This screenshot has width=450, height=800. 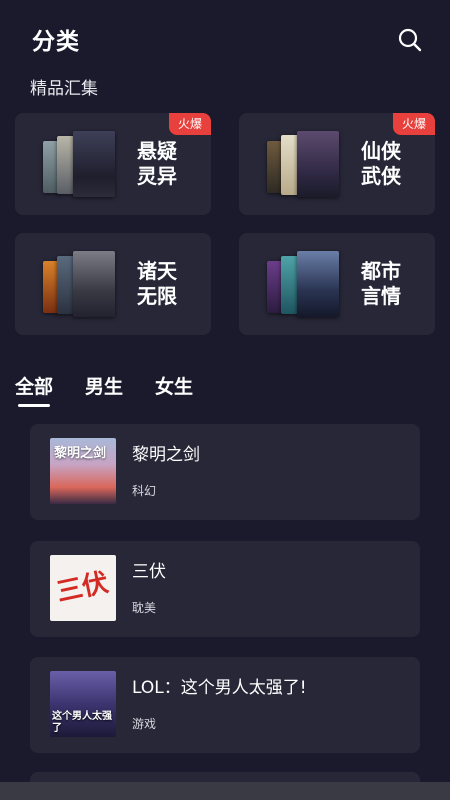 I want to click on category-card-urban: 都市 言情, so click(x=337, y=284).